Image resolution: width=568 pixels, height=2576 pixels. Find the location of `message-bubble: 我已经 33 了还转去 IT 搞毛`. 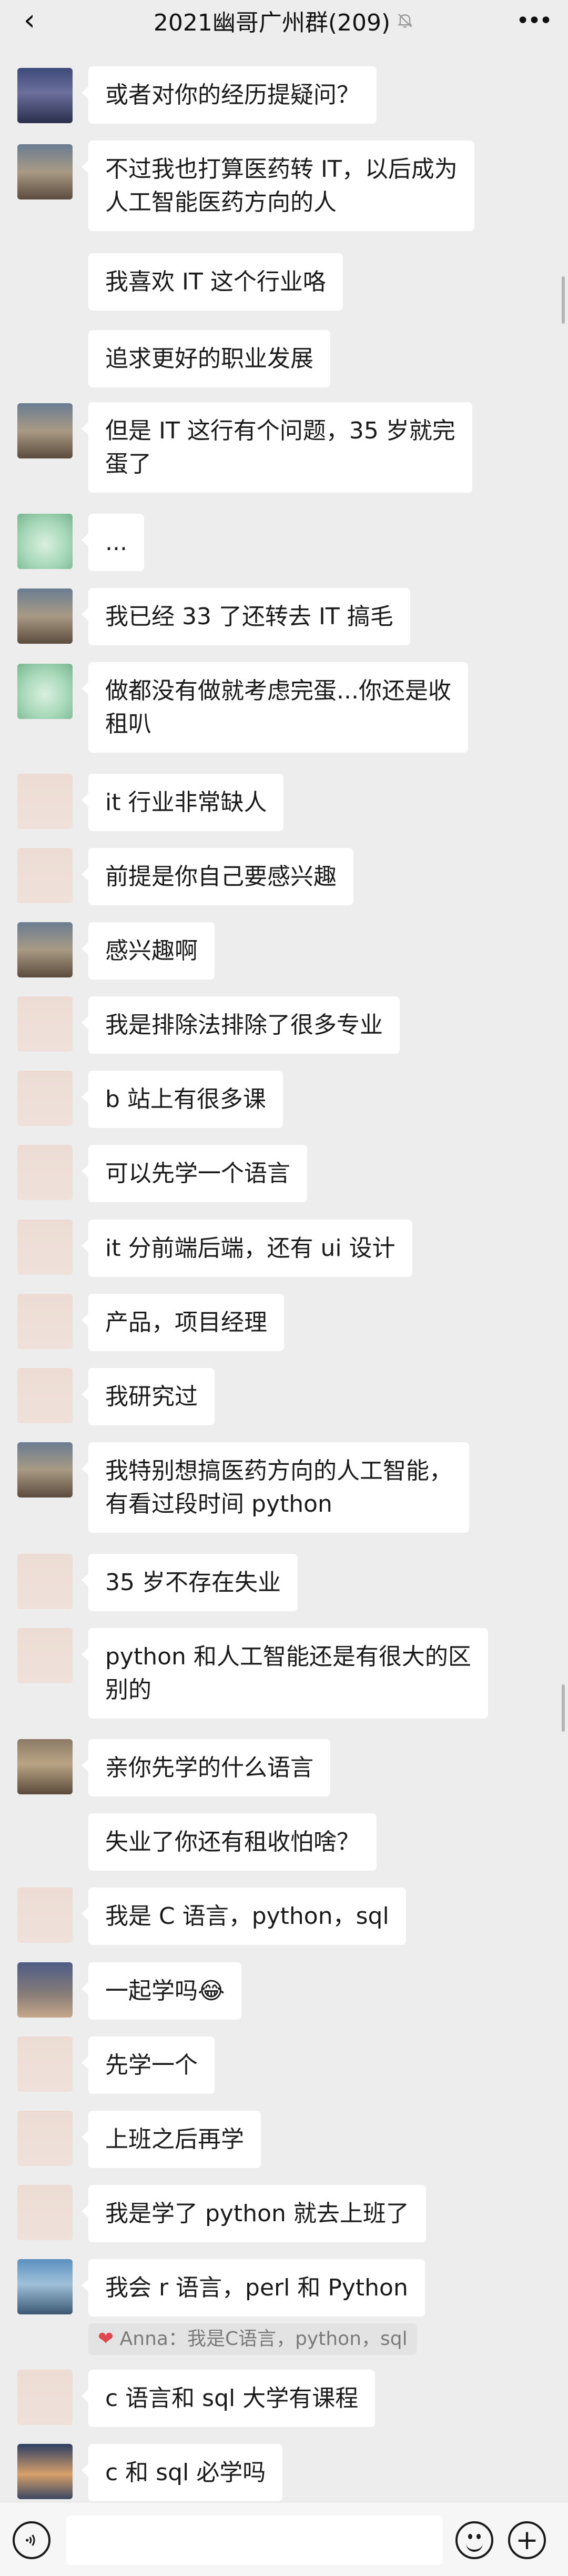

message-bubble: 我已经 33 了还转去 IT 搞毛 is located at coordinates (246, 616).